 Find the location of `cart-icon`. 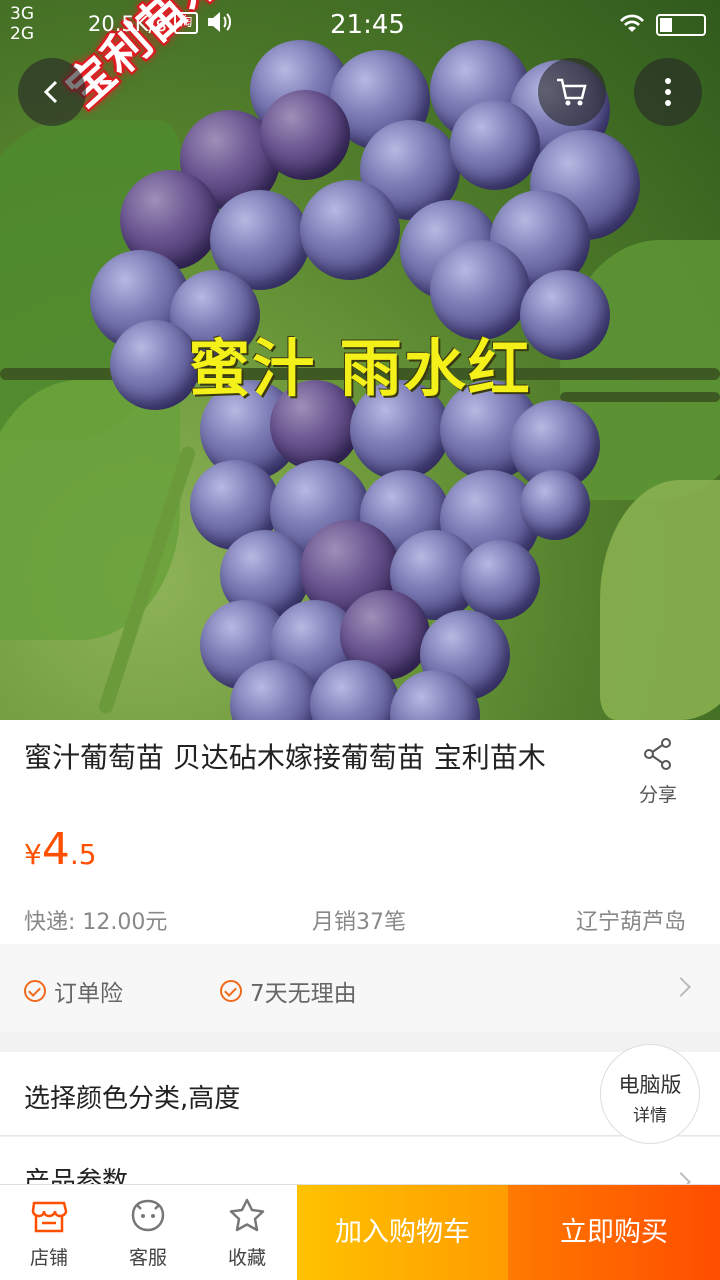

cart-icon is located at coordinates (572, 92).